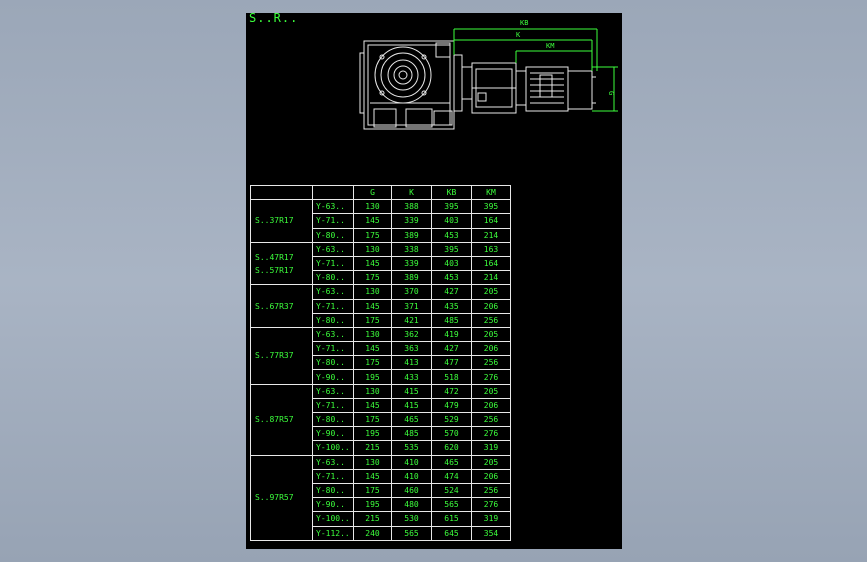 The image size is (867, 562). I want to click on model-cell: S..67R37, so click(281, 306).